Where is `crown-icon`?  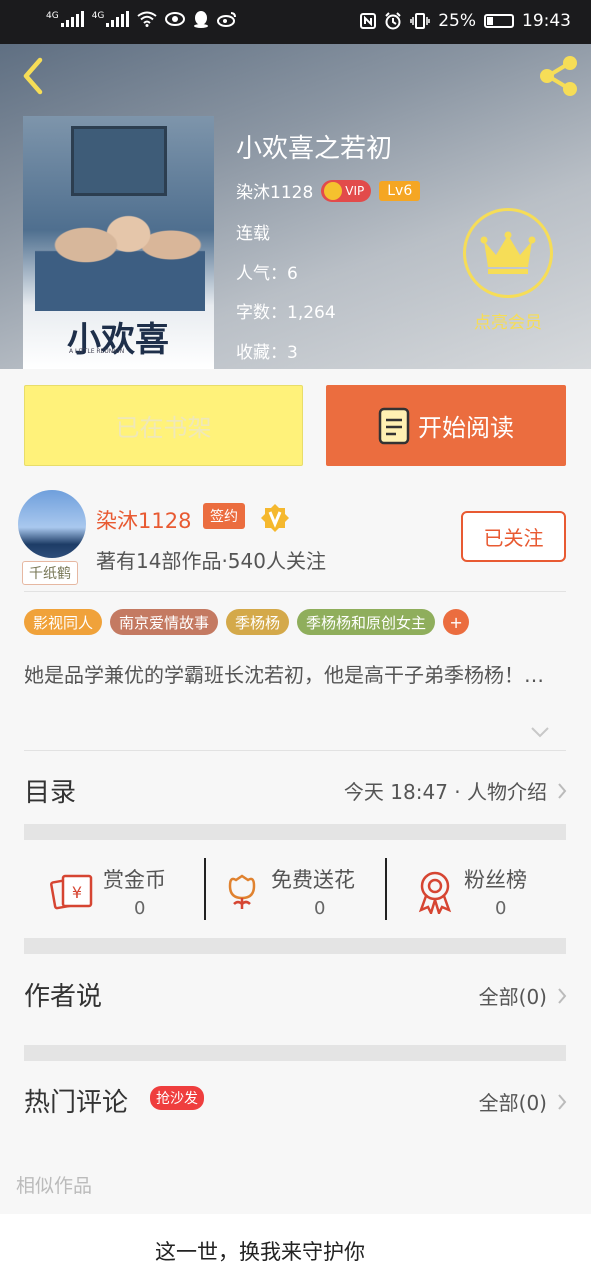
crown-icon is located at coordinates (508, 252).